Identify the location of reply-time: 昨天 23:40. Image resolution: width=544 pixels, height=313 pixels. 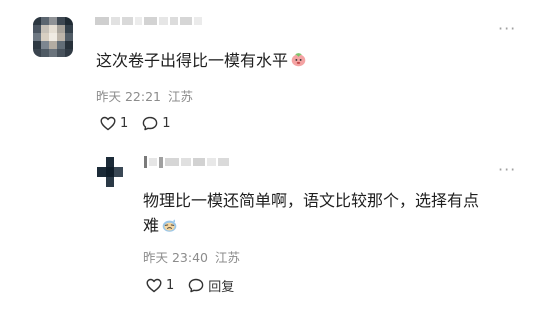
(175, 257).